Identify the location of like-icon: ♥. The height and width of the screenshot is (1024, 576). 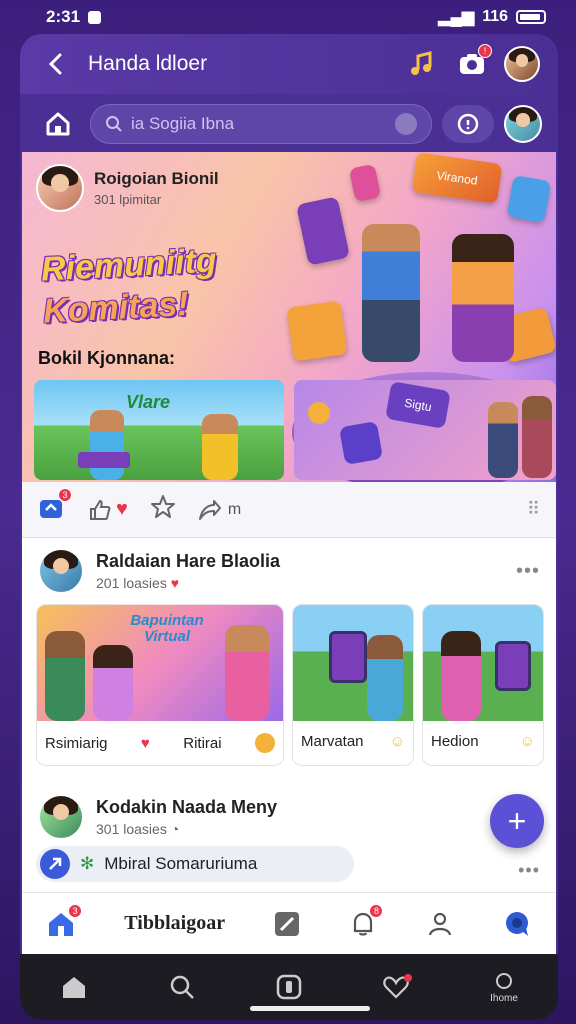
(108, 510).